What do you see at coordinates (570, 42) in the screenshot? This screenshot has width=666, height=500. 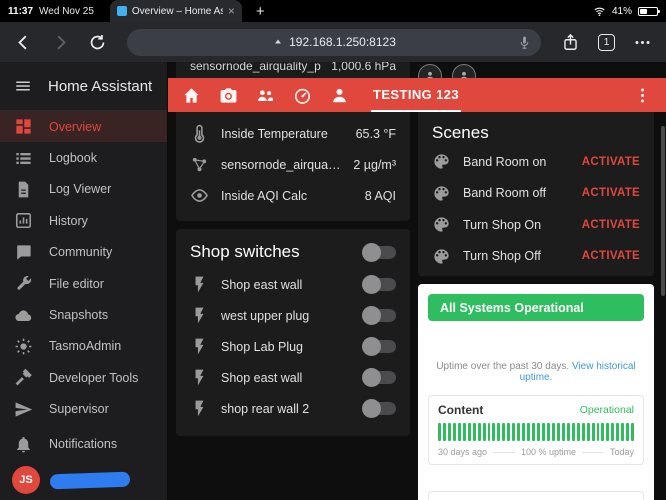 I see `share-icon` at bounding box center [570, 42].